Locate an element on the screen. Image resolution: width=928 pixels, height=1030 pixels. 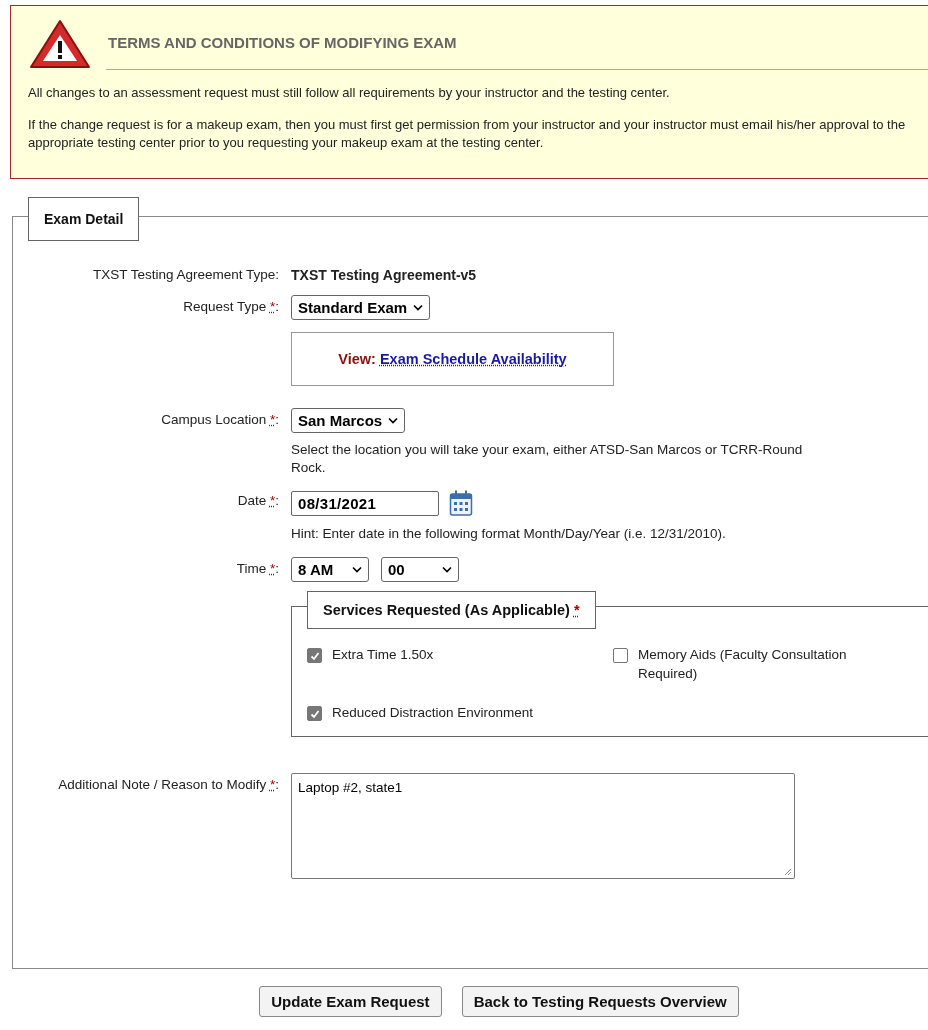
notice-text: All changes to an assessment request must still follow all requirements by your instructor and the testing center. is located at coordinates (349, 93).